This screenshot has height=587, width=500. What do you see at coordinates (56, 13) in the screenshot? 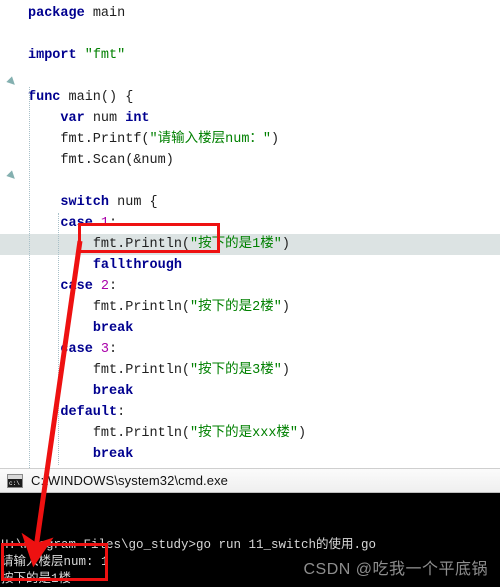
I see `code-token-kw: package` at bounding box center [56, 13].